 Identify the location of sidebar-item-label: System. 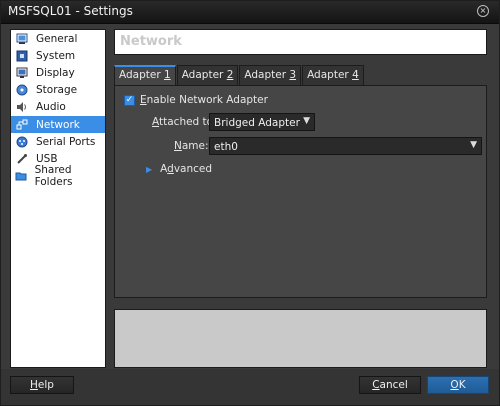
(56, 55).